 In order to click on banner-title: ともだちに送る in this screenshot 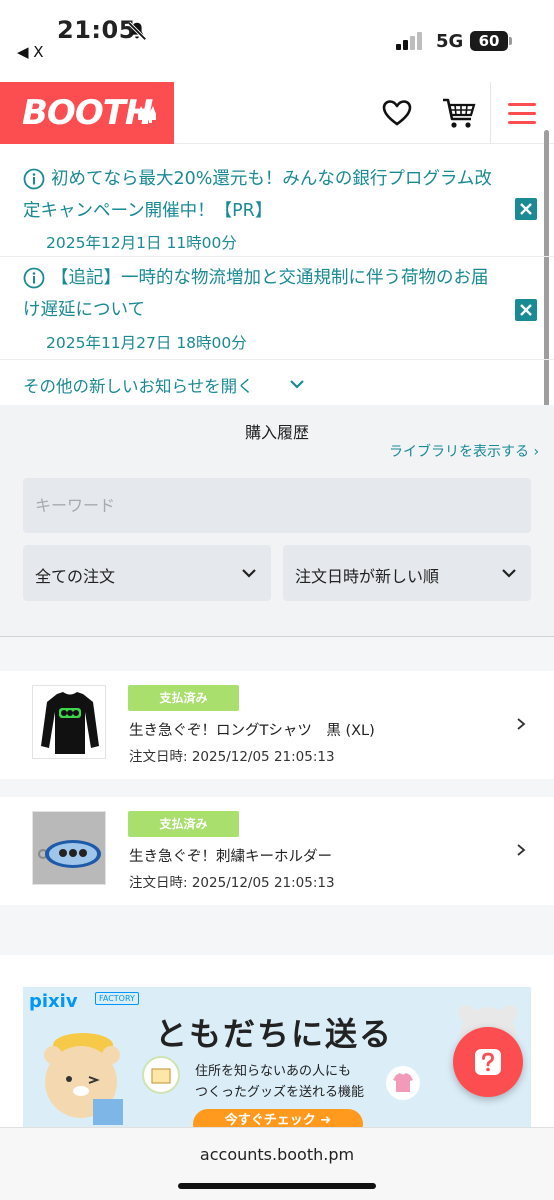, I will do `click(274, 1034)`.